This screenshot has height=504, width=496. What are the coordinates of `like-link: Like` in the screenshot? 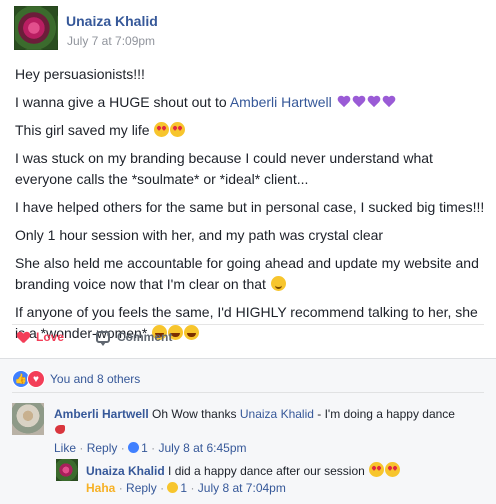 It's located at (65, 448).